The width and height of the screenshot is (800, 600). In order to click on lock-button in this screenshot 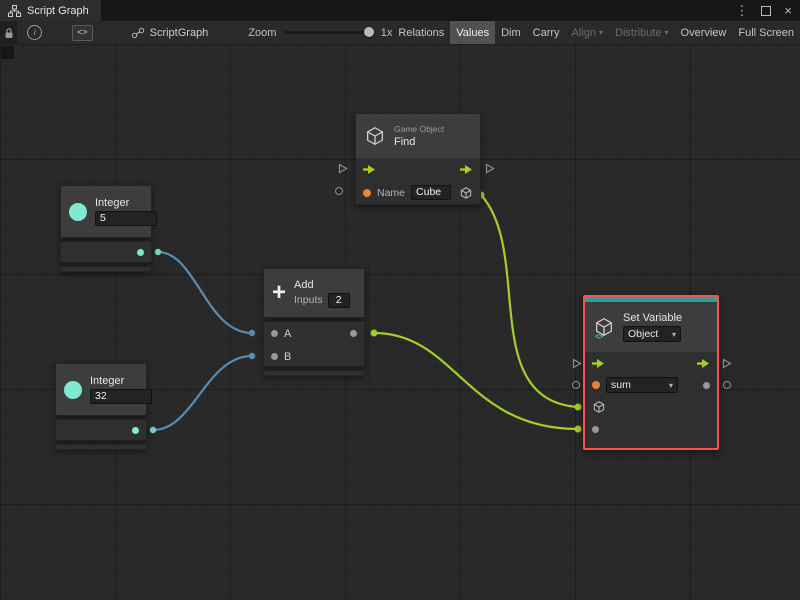, I will do `click(9, 32)`.